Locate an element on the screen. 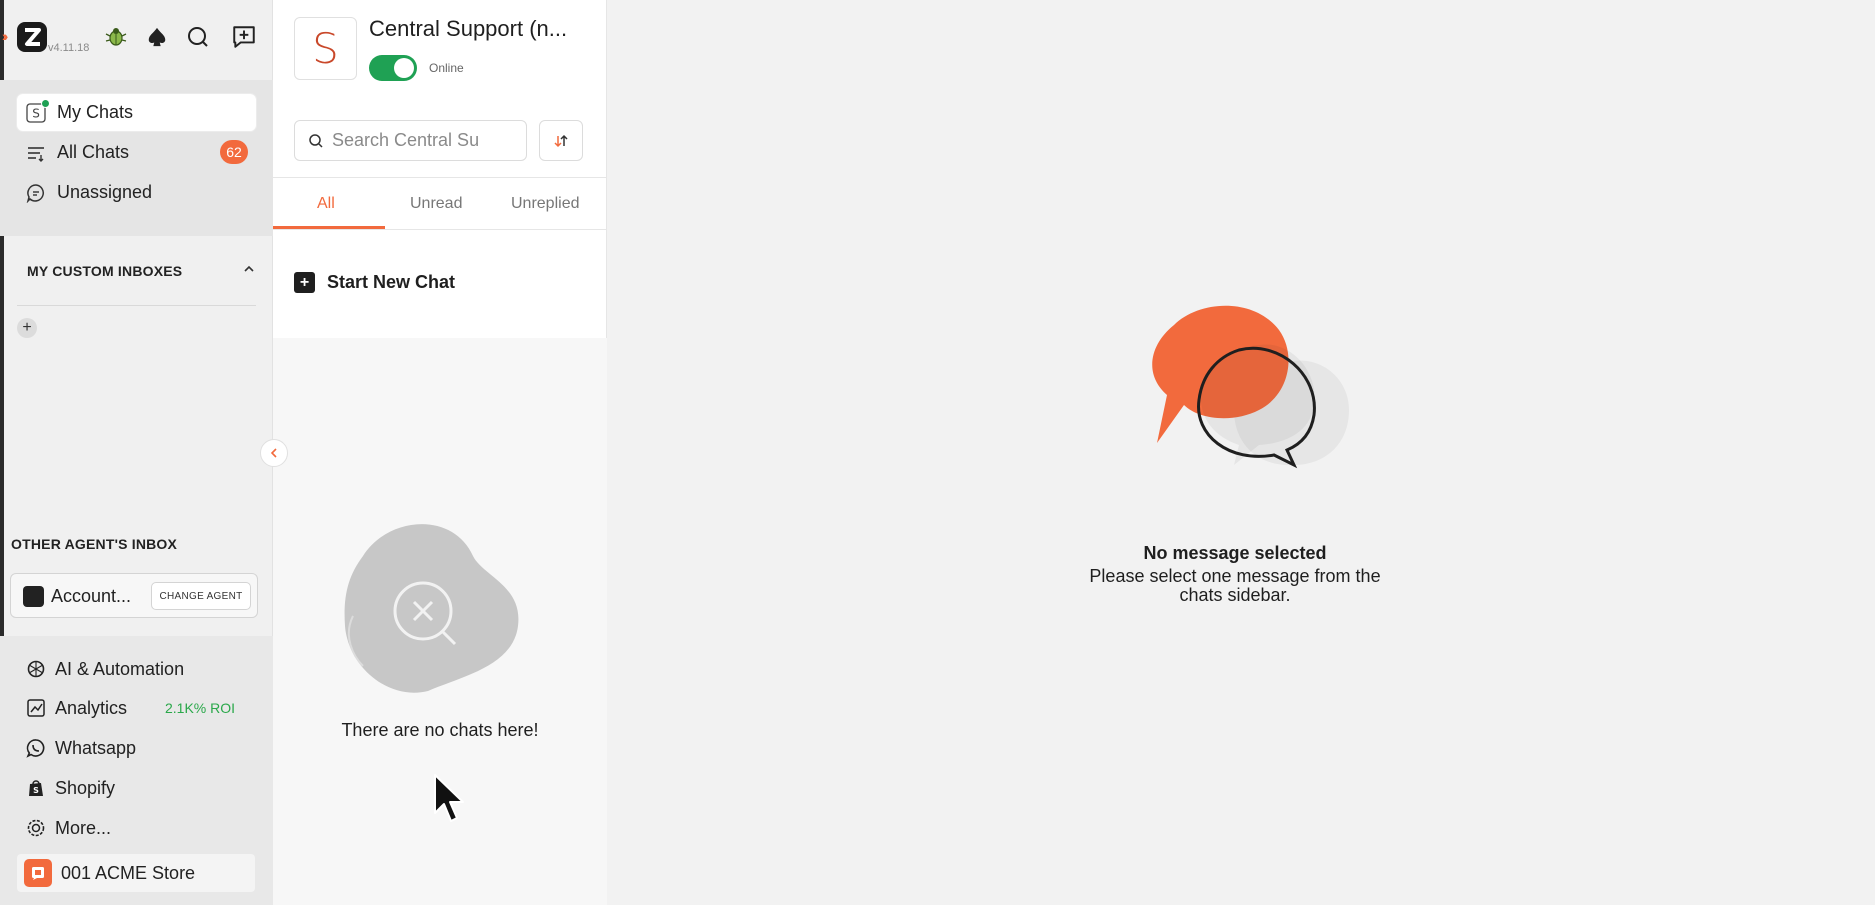 The width and height of the screenshot is (1875, 905). nav-item-all-chats: All Chats 62 is located at coordinates (136, 152).